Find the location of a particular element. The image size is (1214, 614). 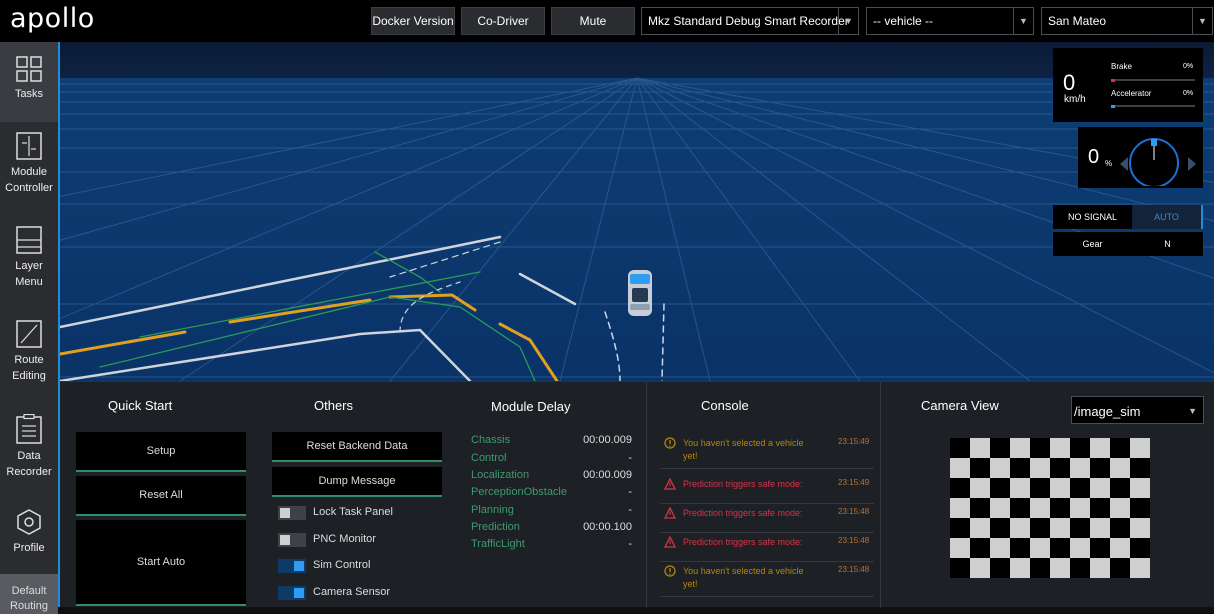

pnc-monitor-toggle is located at coordinates (292, 540).